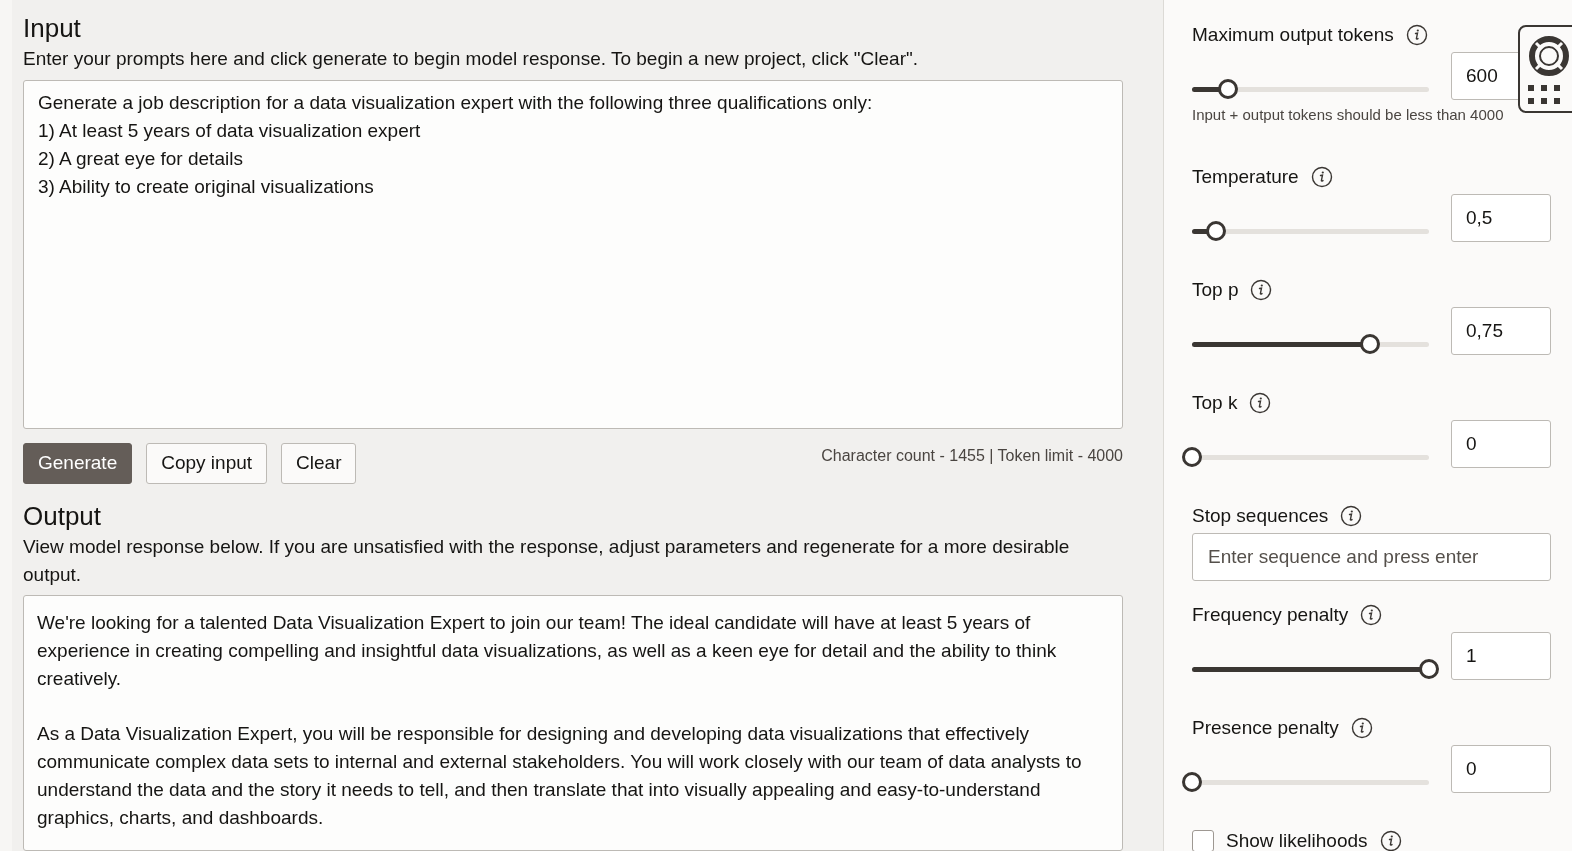 The image size is (1572, 851). What do you see at coordinates (1501, 331) in the screenshot?
I see `value-field: 0,75` at bounding box center [1501, 331].